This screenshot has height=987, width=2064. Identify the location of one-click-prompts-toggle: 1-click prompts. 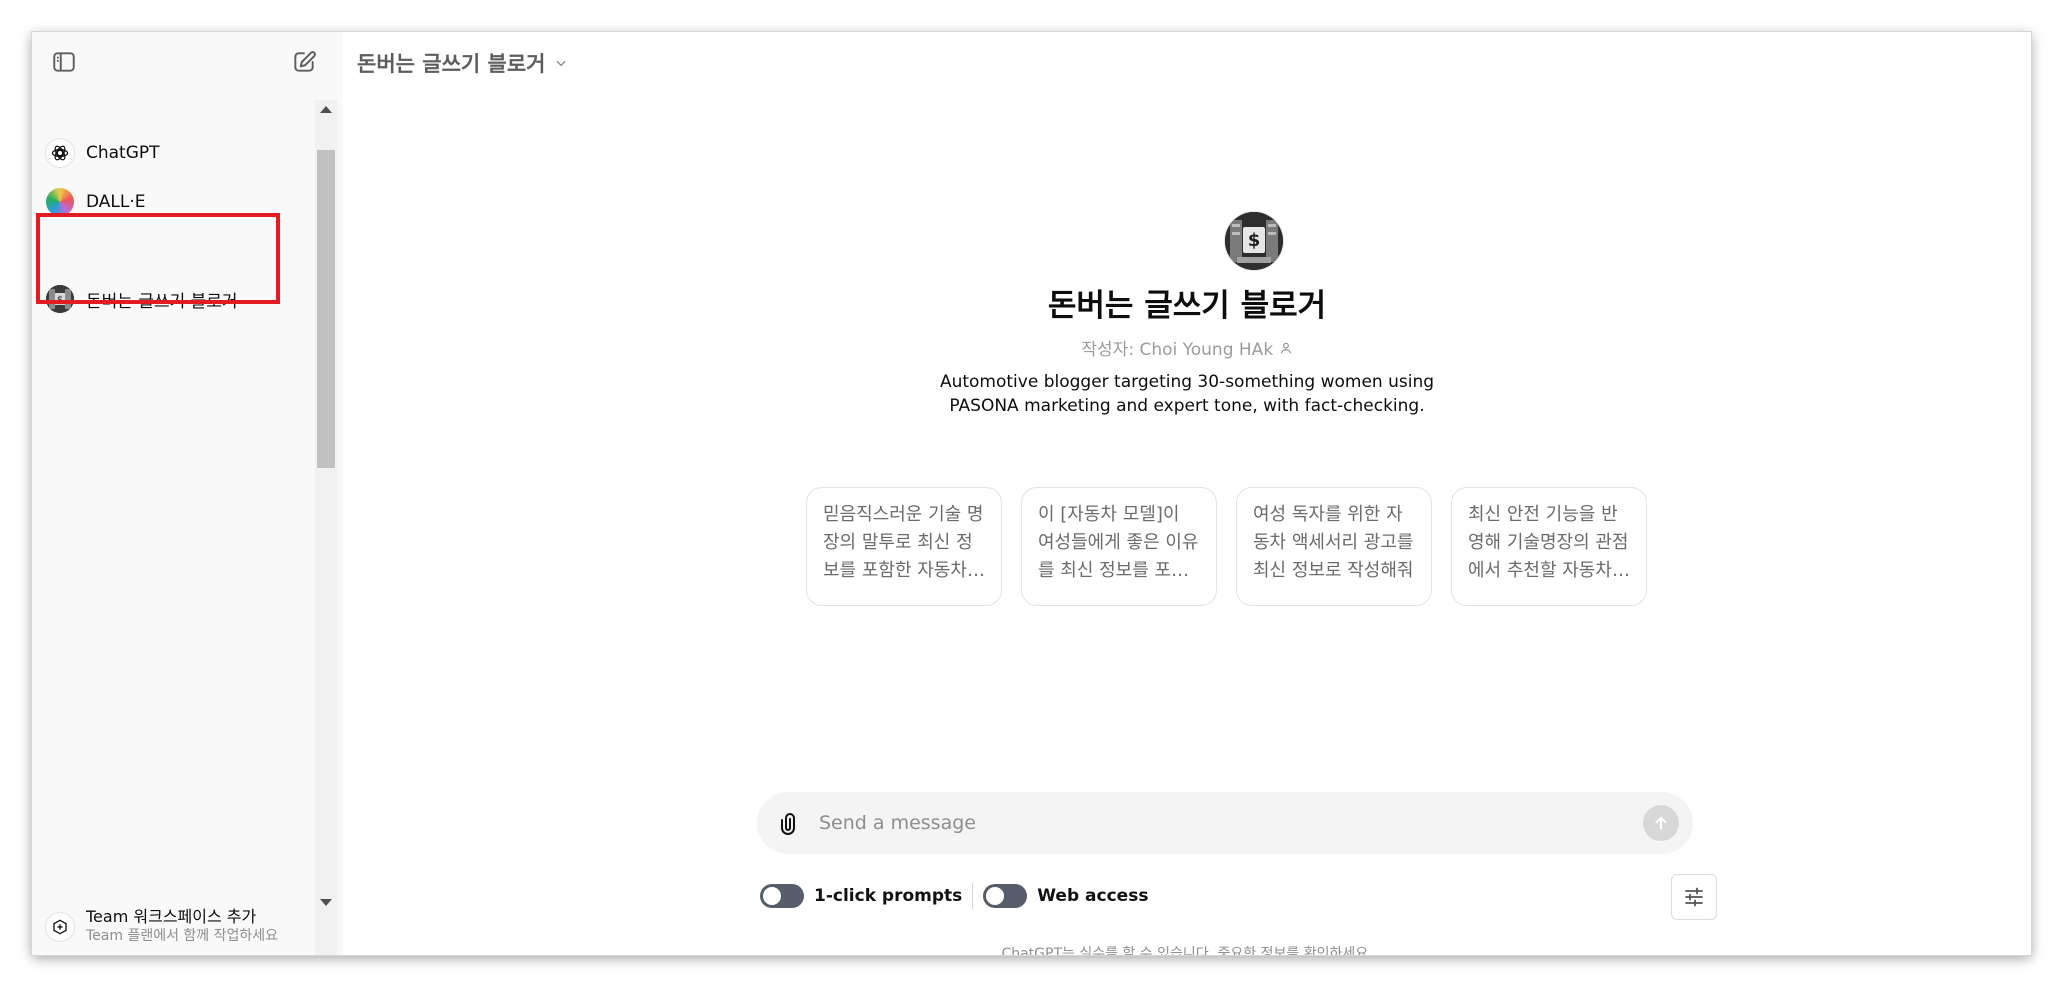
(861, 896).